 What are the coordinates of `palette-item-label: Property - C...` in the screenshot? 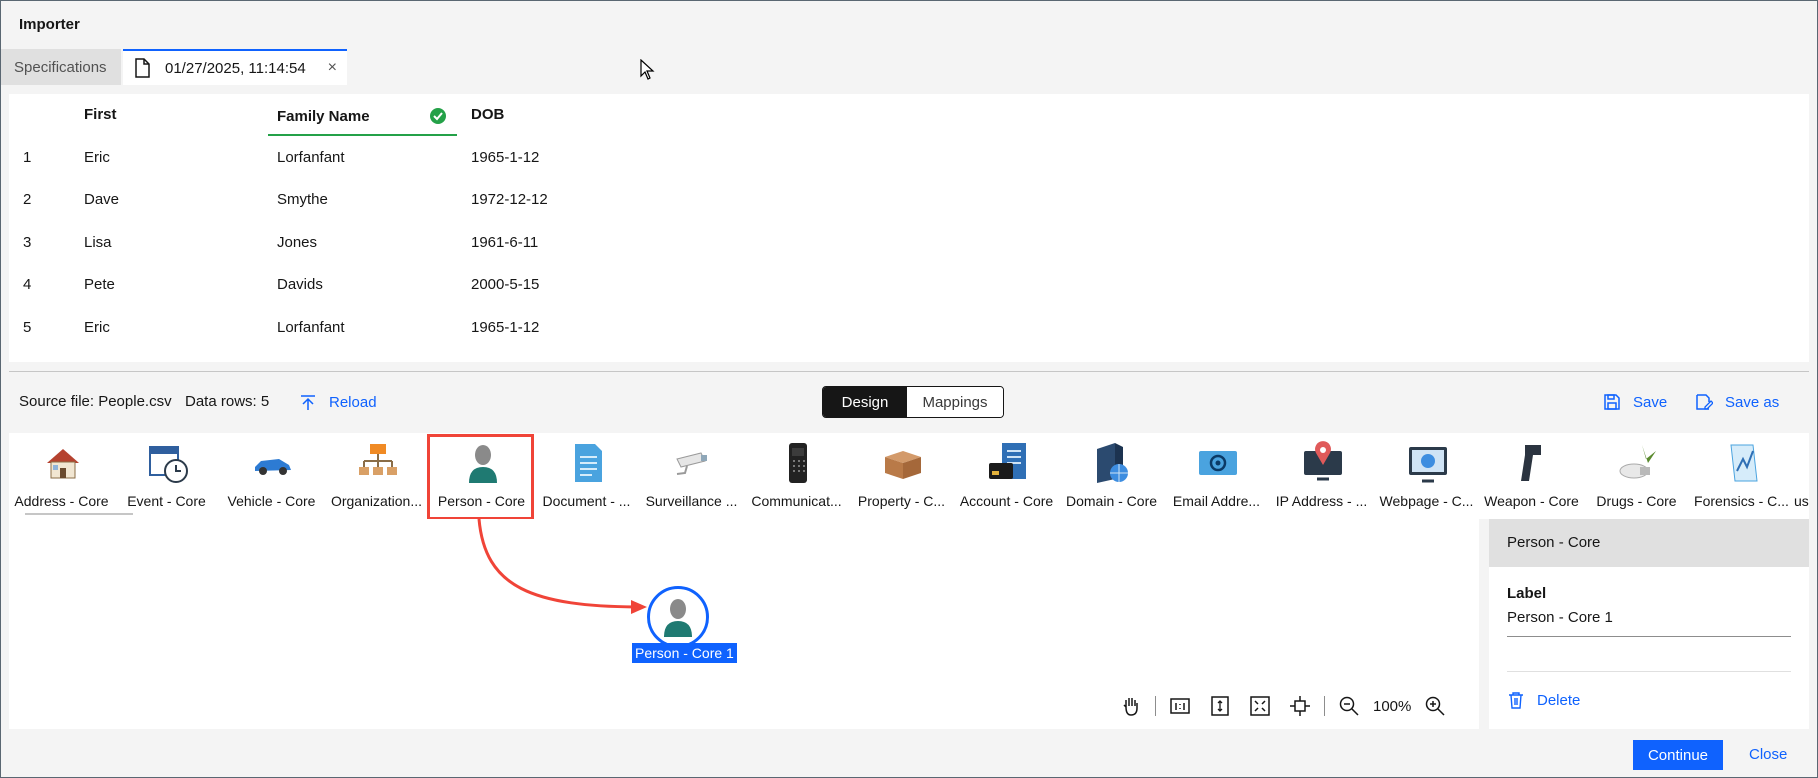 It's located at (901, 501).